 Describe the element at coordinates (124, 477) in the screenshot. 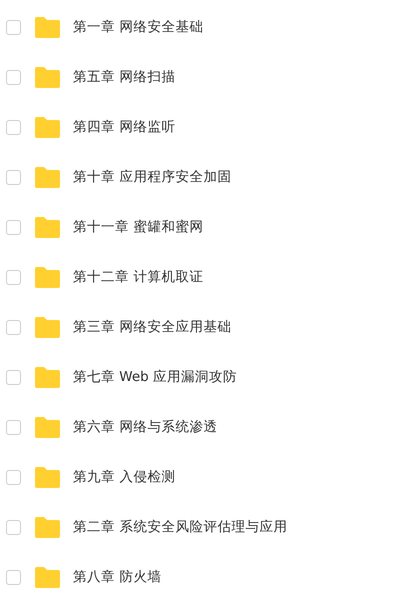

I see `folder-name: 第九章 入侵检测` at that location.